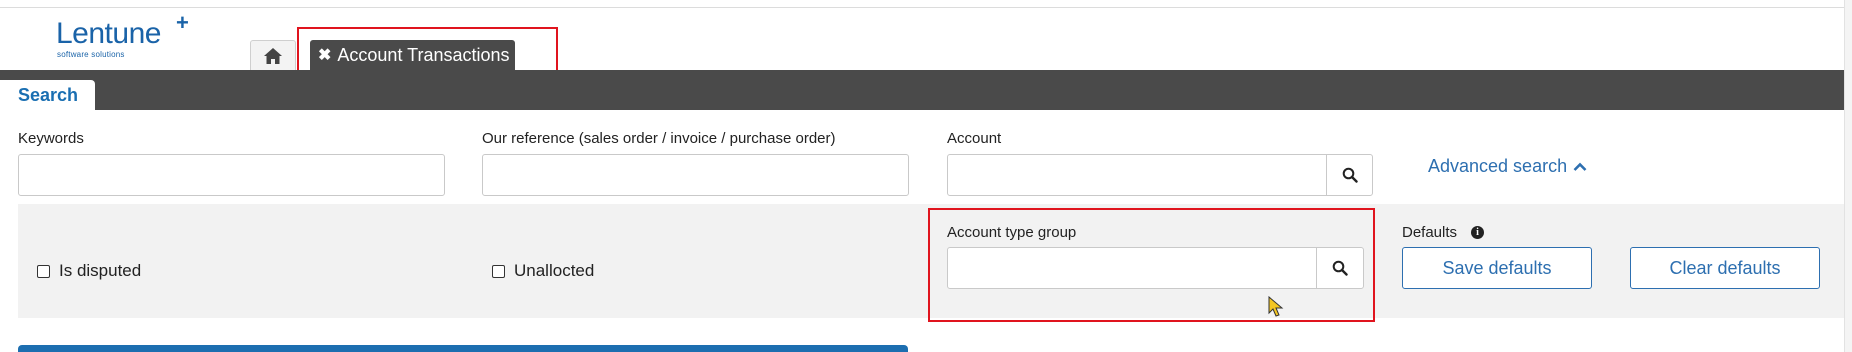  Describe the element at coordinates (1137, 175) in the screenshot. I see `account-input` at that location.